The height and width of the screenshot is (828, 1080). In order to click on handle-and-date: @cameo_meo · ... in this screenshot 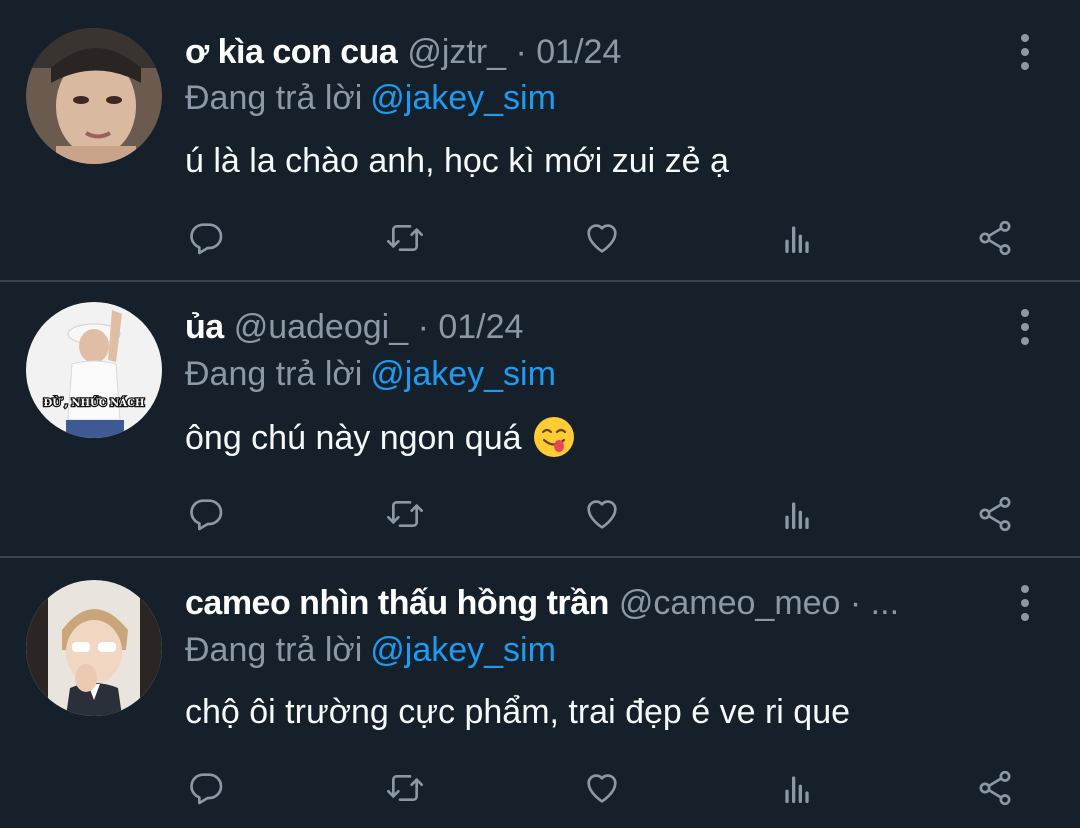, I will do `click(759, 603)`.